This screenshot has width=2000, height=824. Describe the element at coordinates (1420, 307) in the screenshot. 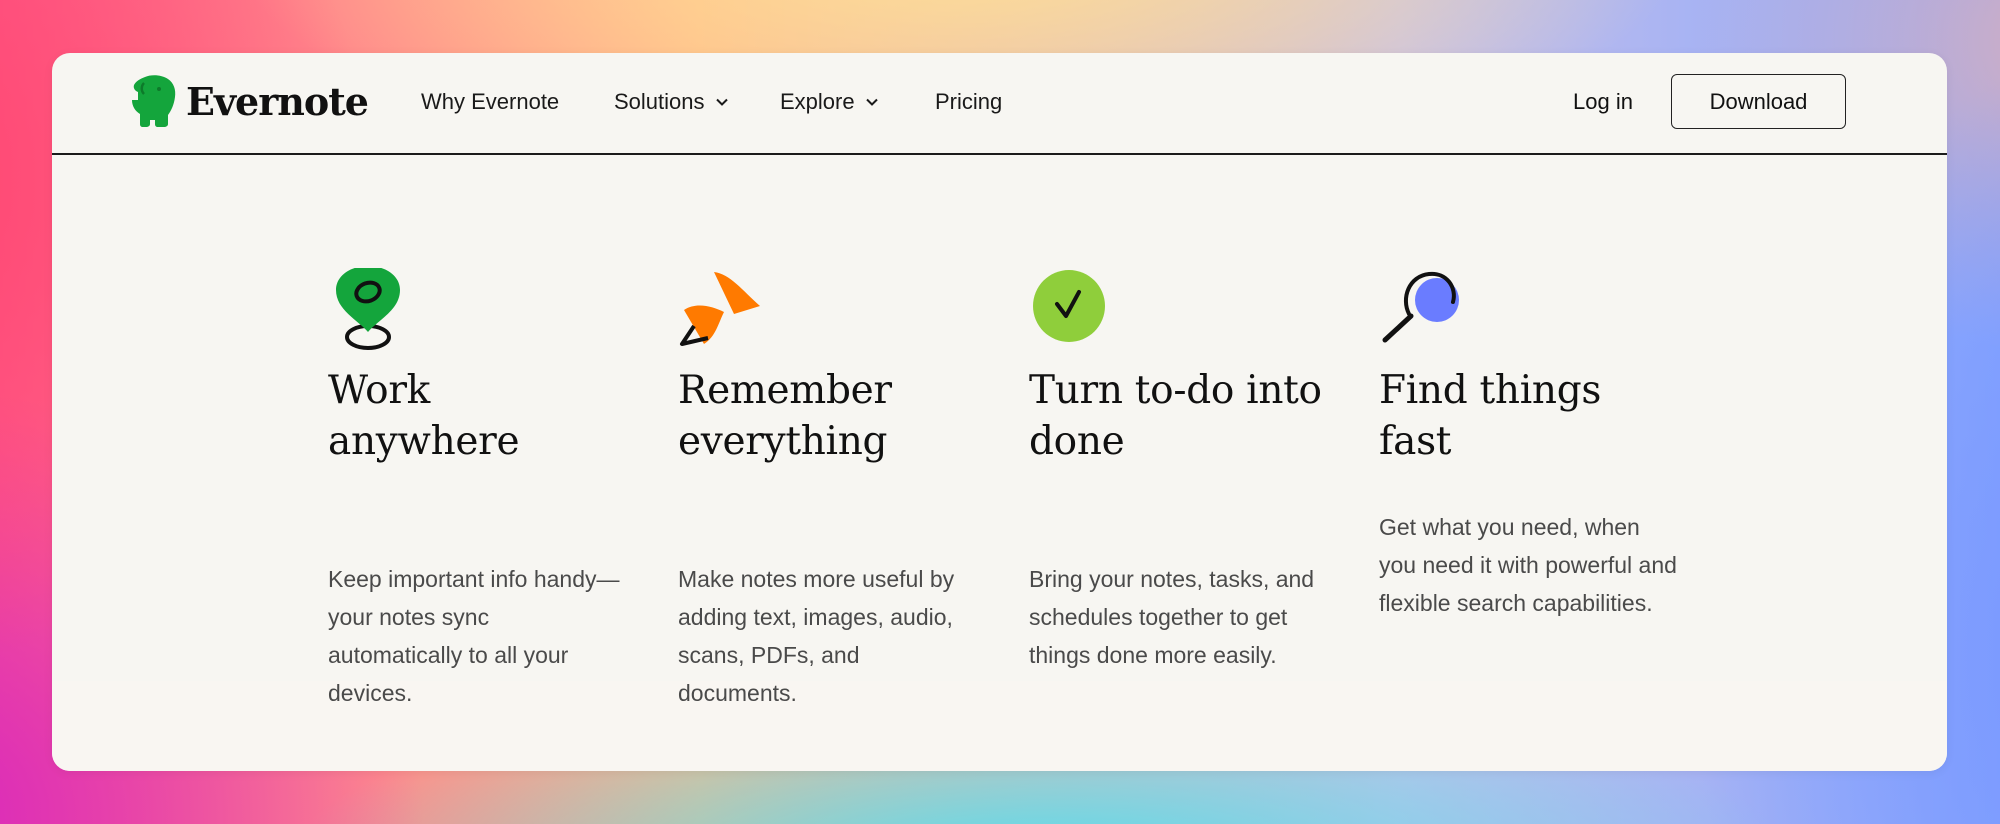

I see `magnifier-icon` at that location.